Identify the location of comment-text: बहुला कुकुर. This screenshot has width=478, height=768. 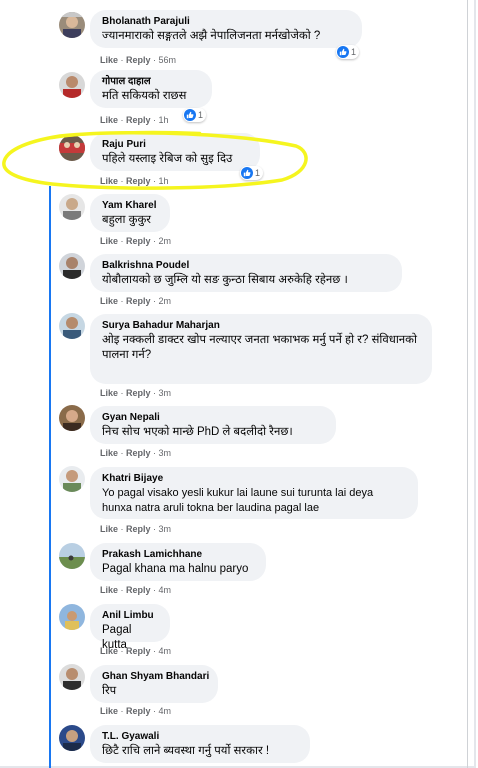
(127, 220).